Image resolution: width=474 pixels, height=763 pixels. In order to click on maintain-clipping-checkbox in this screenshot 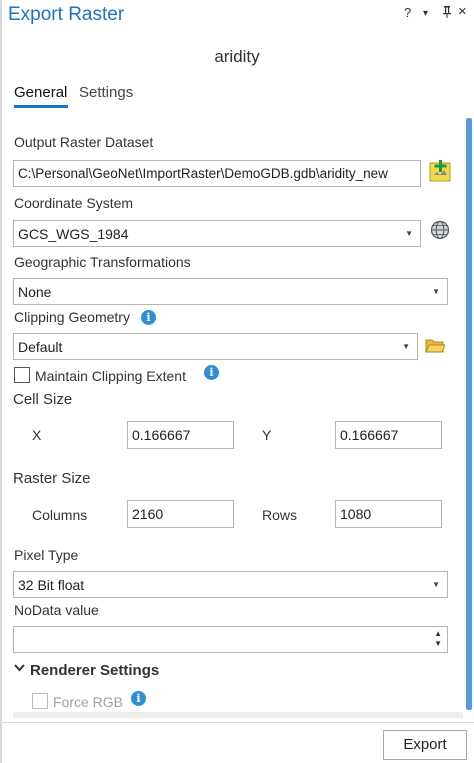, I will do `click(22, 375)`.